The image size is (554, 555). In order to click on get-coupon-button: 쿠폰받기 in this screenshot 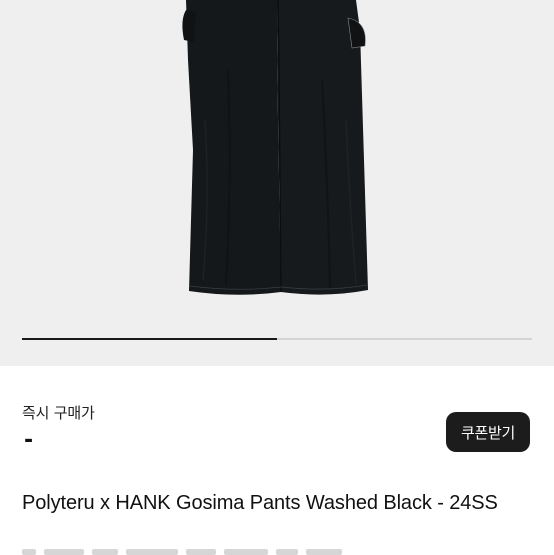, I will do `click(488, 432)`.